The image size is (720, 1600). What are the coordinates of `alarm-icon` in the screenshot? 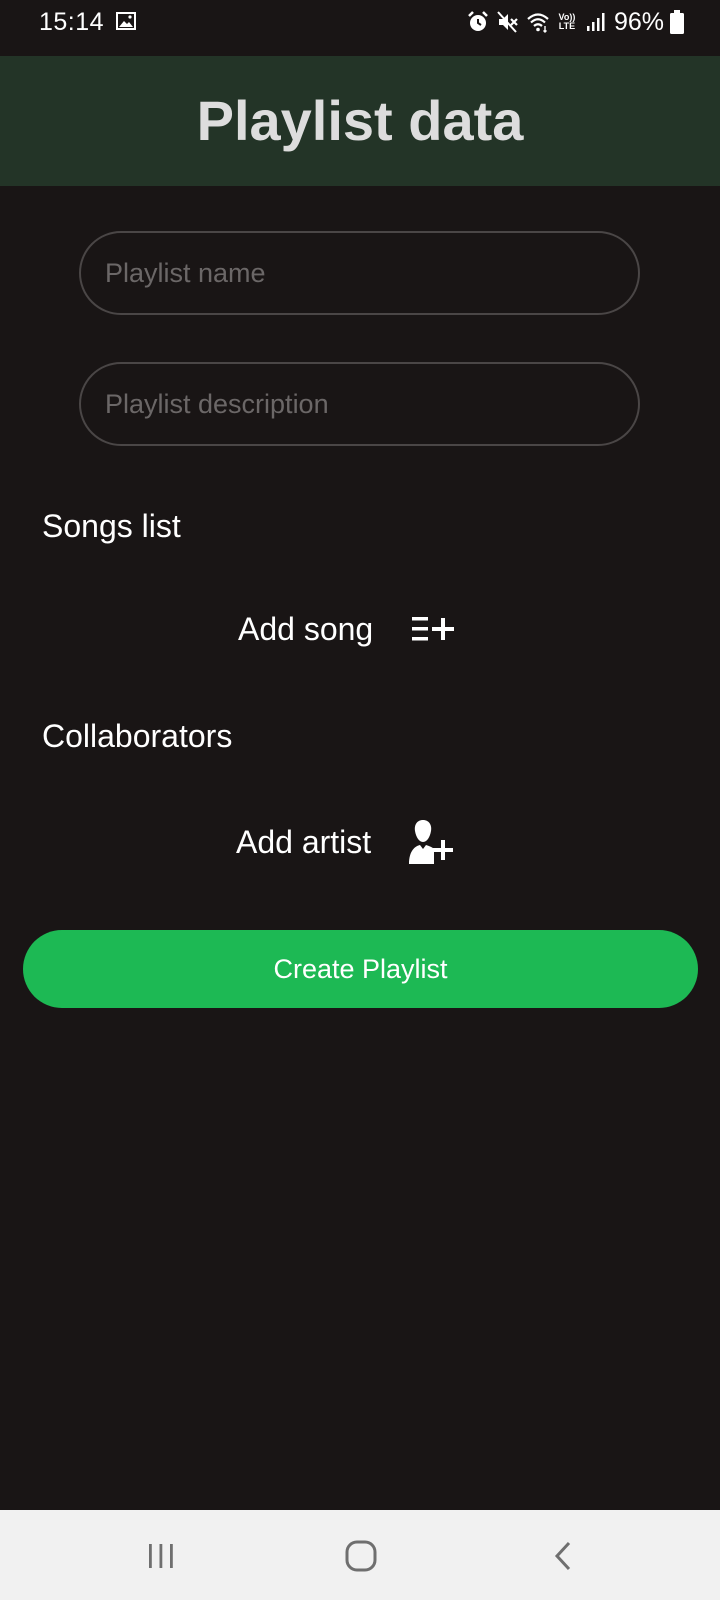 It's located at (478, 21).